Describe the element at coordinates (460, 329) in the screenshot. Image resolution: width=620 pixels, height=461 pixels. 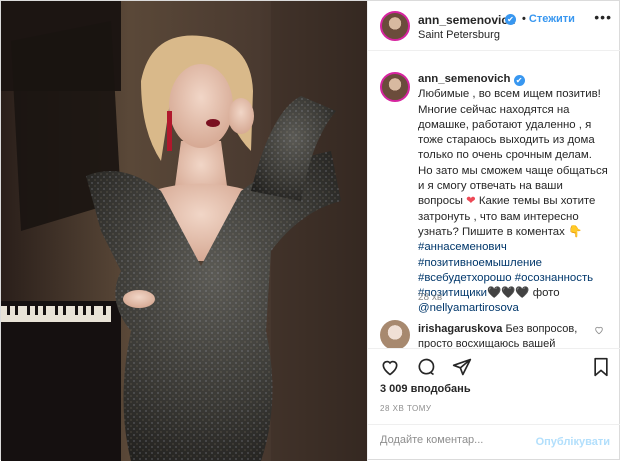
I see `commenter-username: irishagaruskova` at that location.